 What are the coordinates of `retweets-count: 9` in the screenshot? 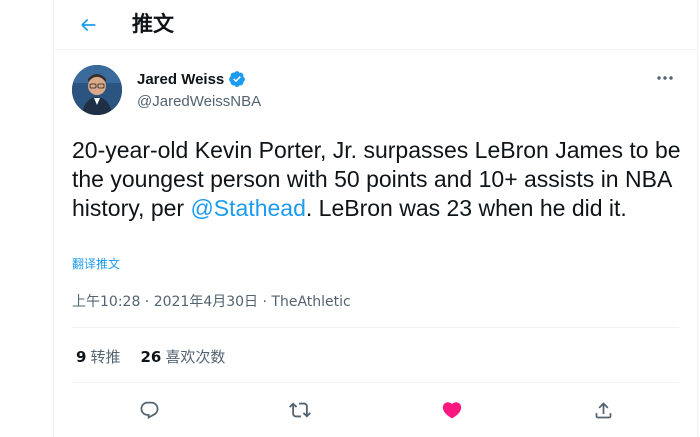 It's located at (81, 357).